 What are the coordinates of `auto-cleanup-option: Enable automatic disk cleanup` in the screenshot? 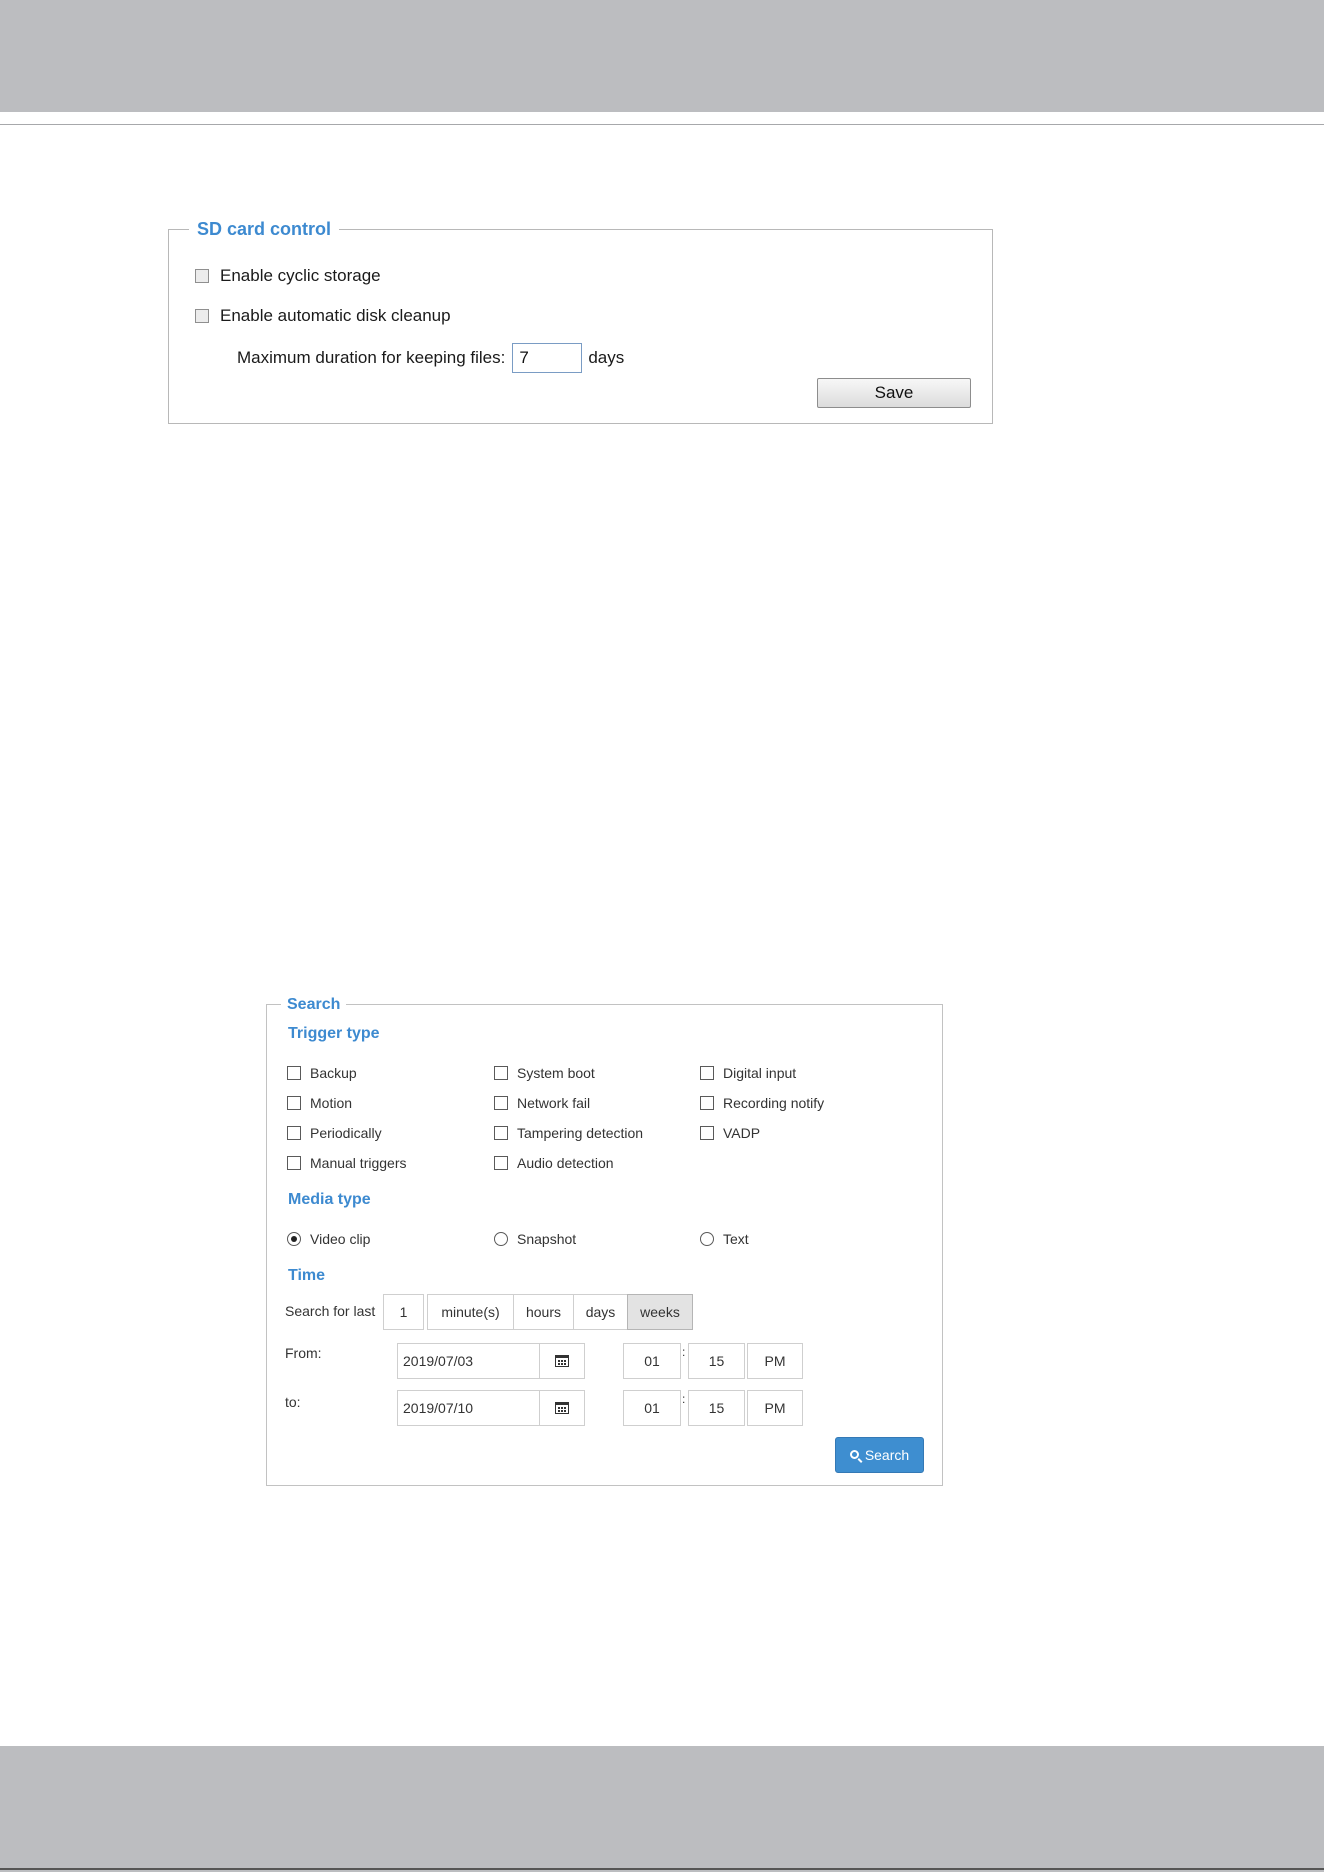 It's located at (323, 316).